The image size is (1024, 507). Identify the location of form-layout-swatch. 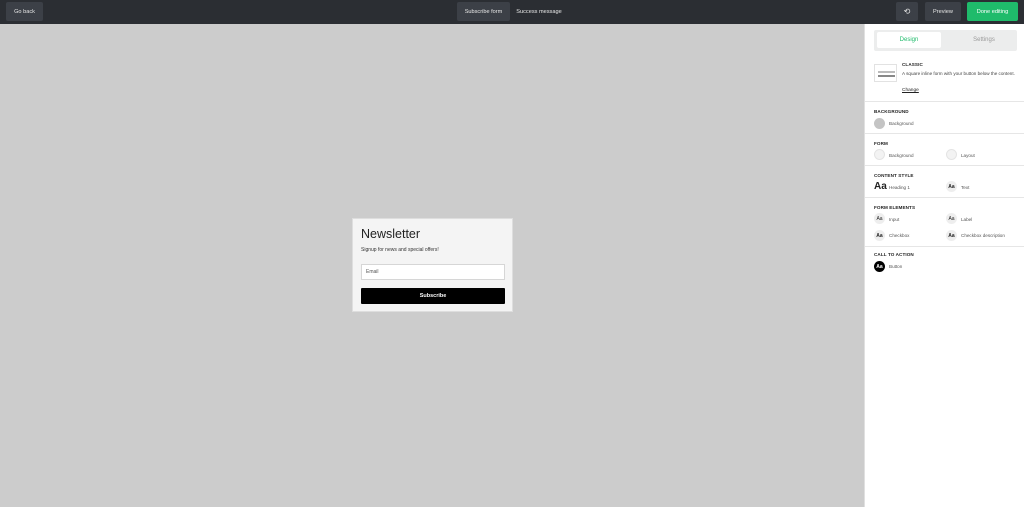
(951, 154).